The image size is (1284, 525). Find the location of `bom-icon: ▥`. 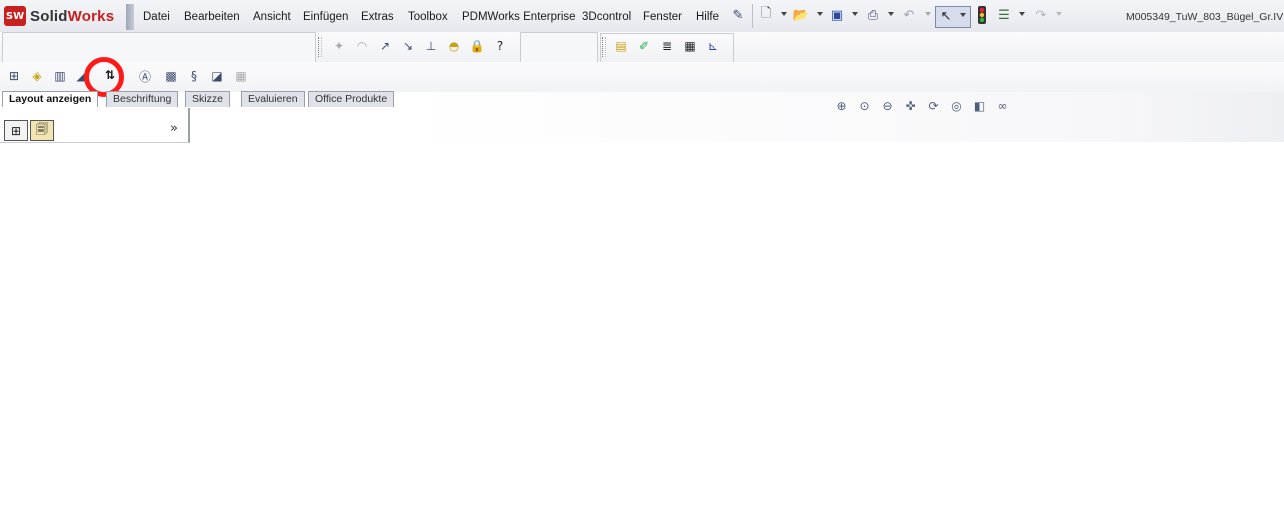

bom-icon: ▥ is located at coordinates (60, 76).